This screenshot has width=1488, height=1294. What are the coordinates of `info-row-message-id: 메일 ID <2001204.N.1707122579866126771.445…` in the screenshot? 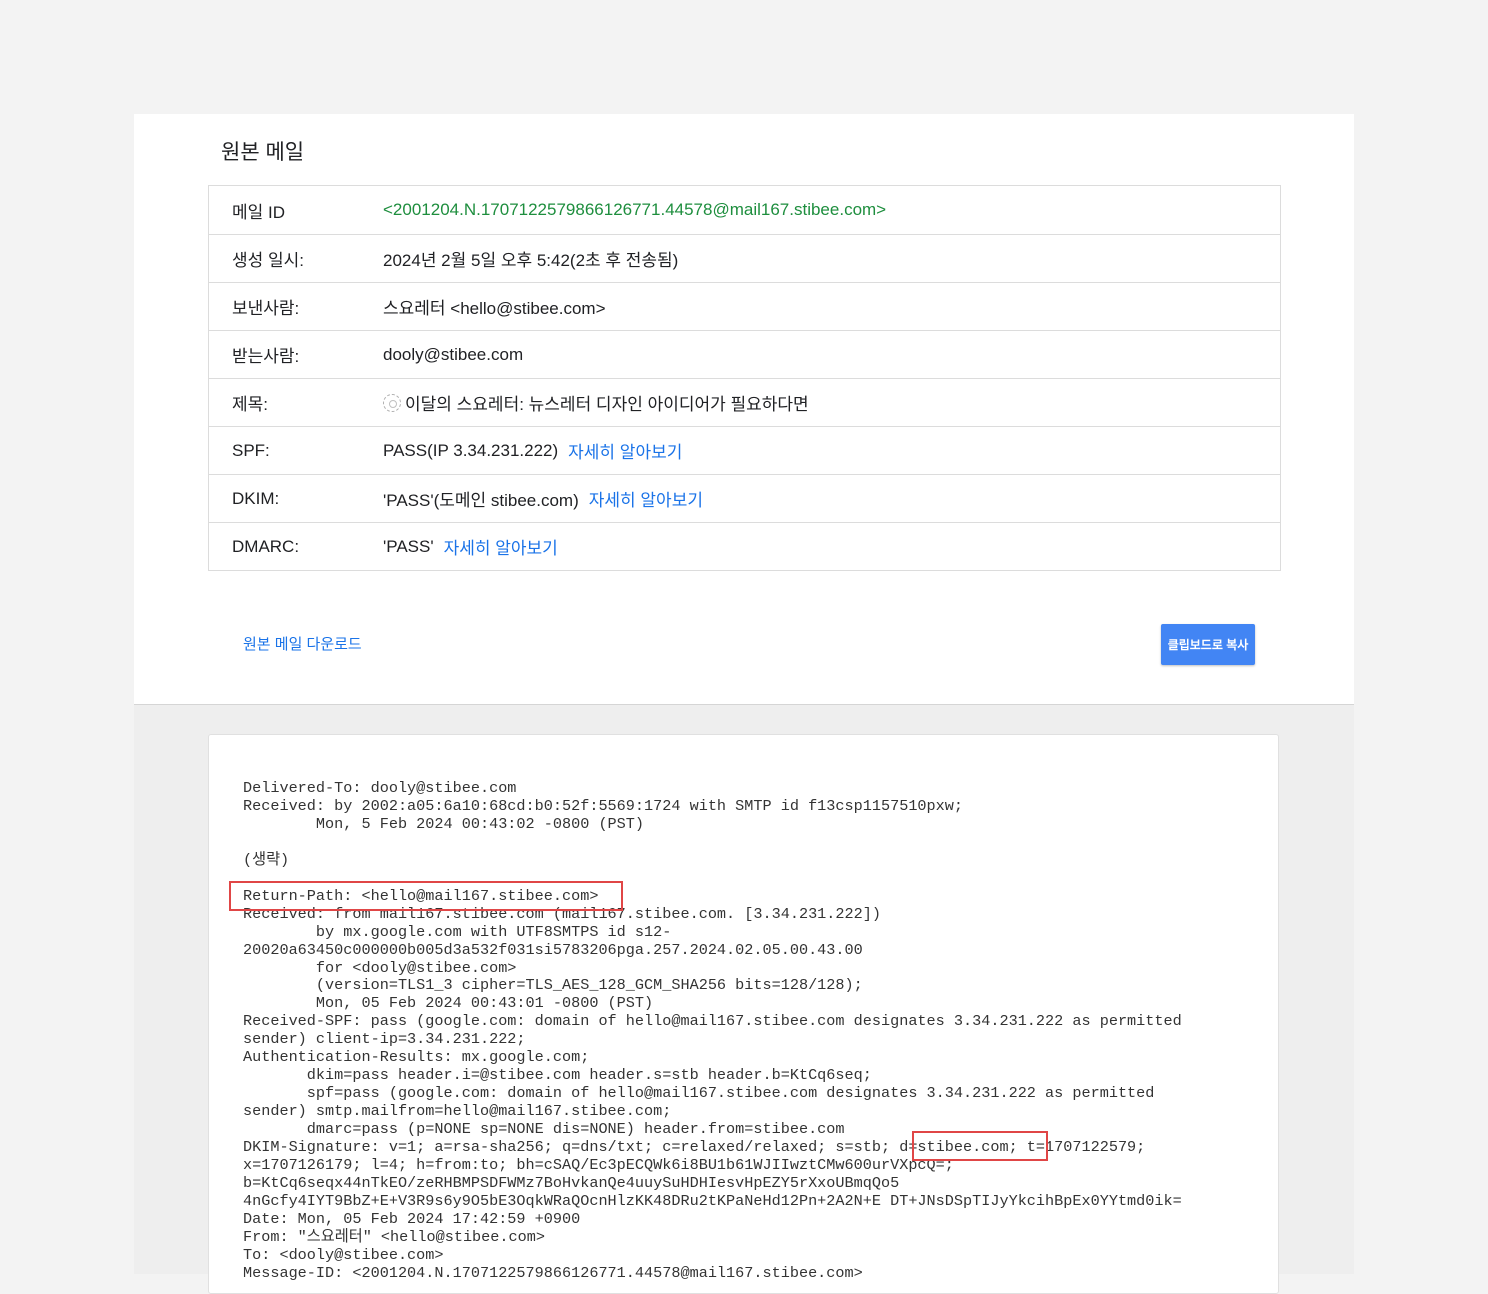 It's located at (744, 210).